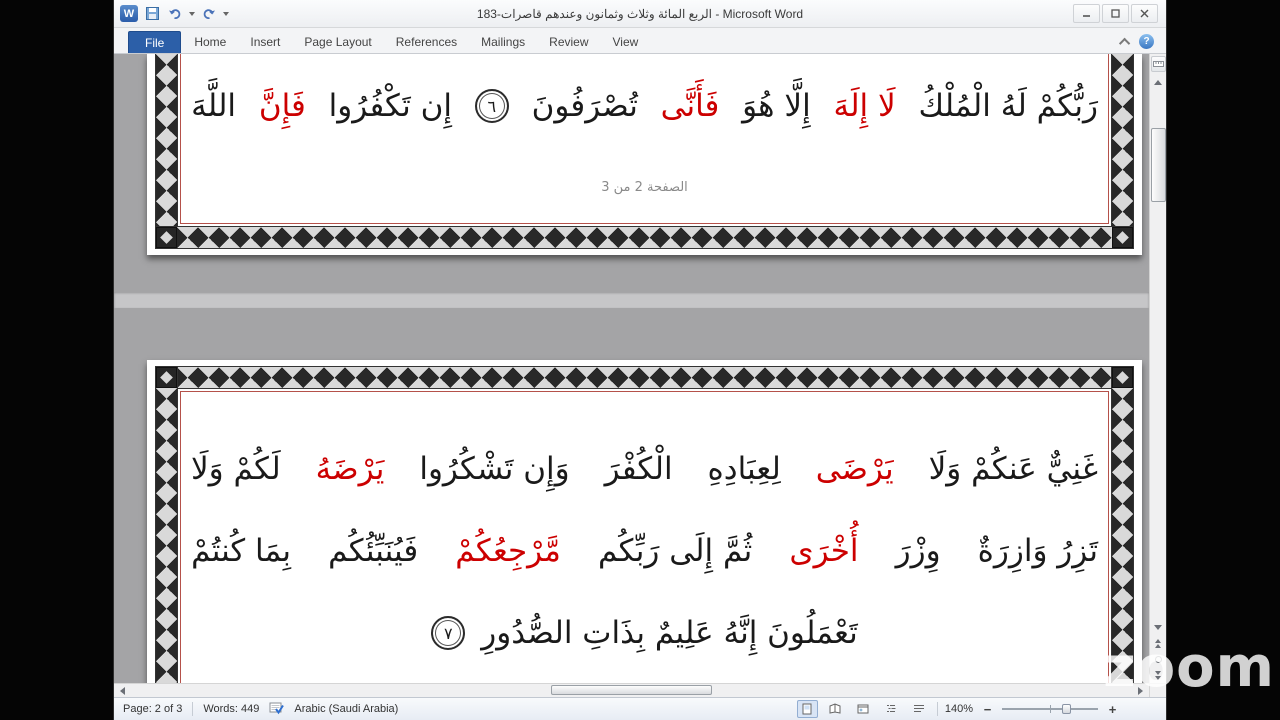  What do you see at coordinates (277, 709) in the screenshot?
I see `proofing-status-button` at bounding box center [277, 709].